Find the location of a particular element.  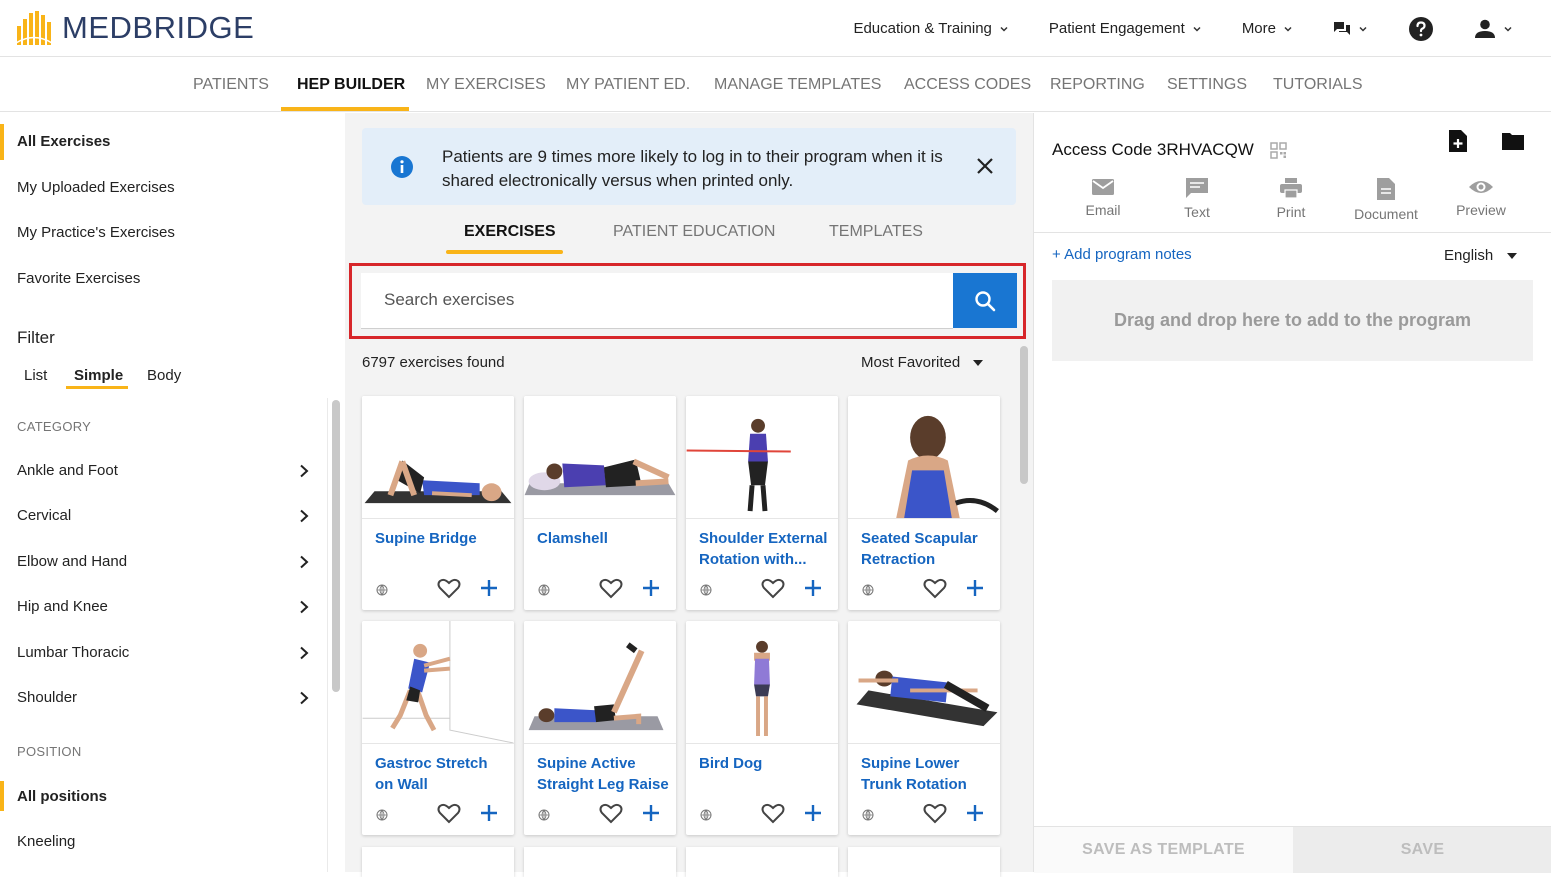

category-label: Elbow and Hand is located at coordinates (72, 561).